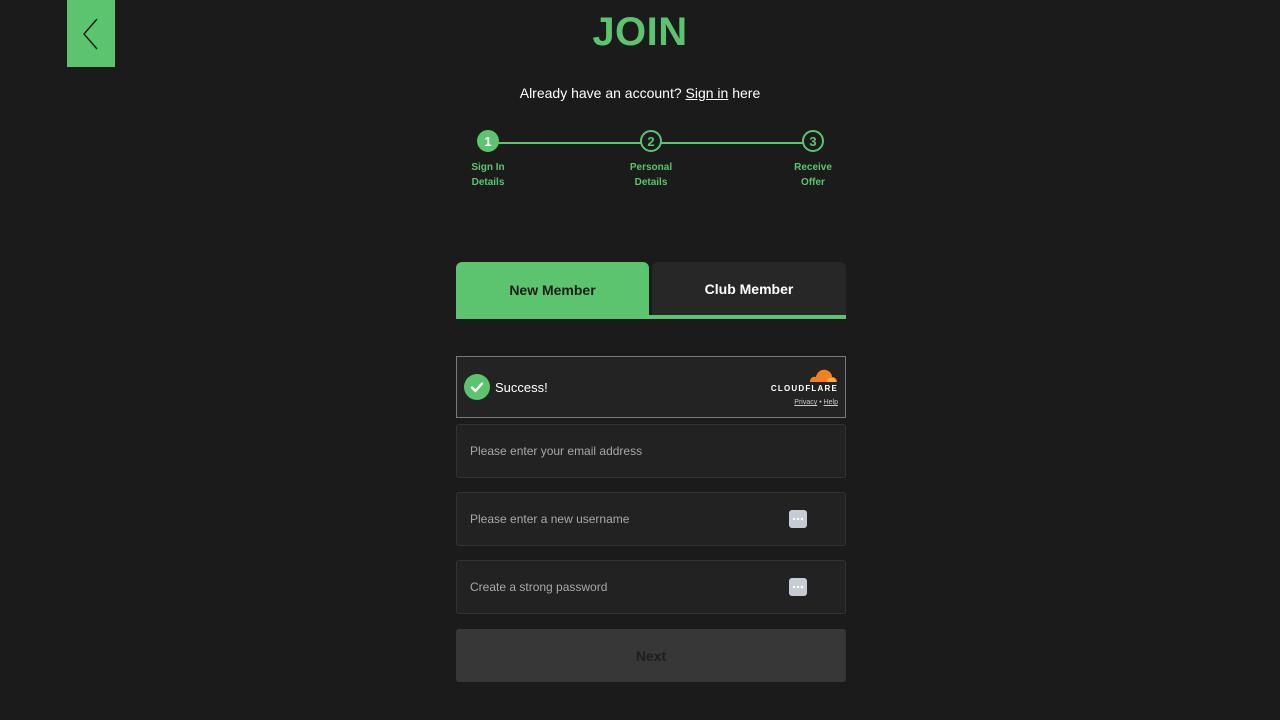 The width and height of the screenshot is (1280, 720). What do you see at coordinates (813, 141) in the screenshot?
I see `step-number-circle: 3` at bounding box center [813, 141].